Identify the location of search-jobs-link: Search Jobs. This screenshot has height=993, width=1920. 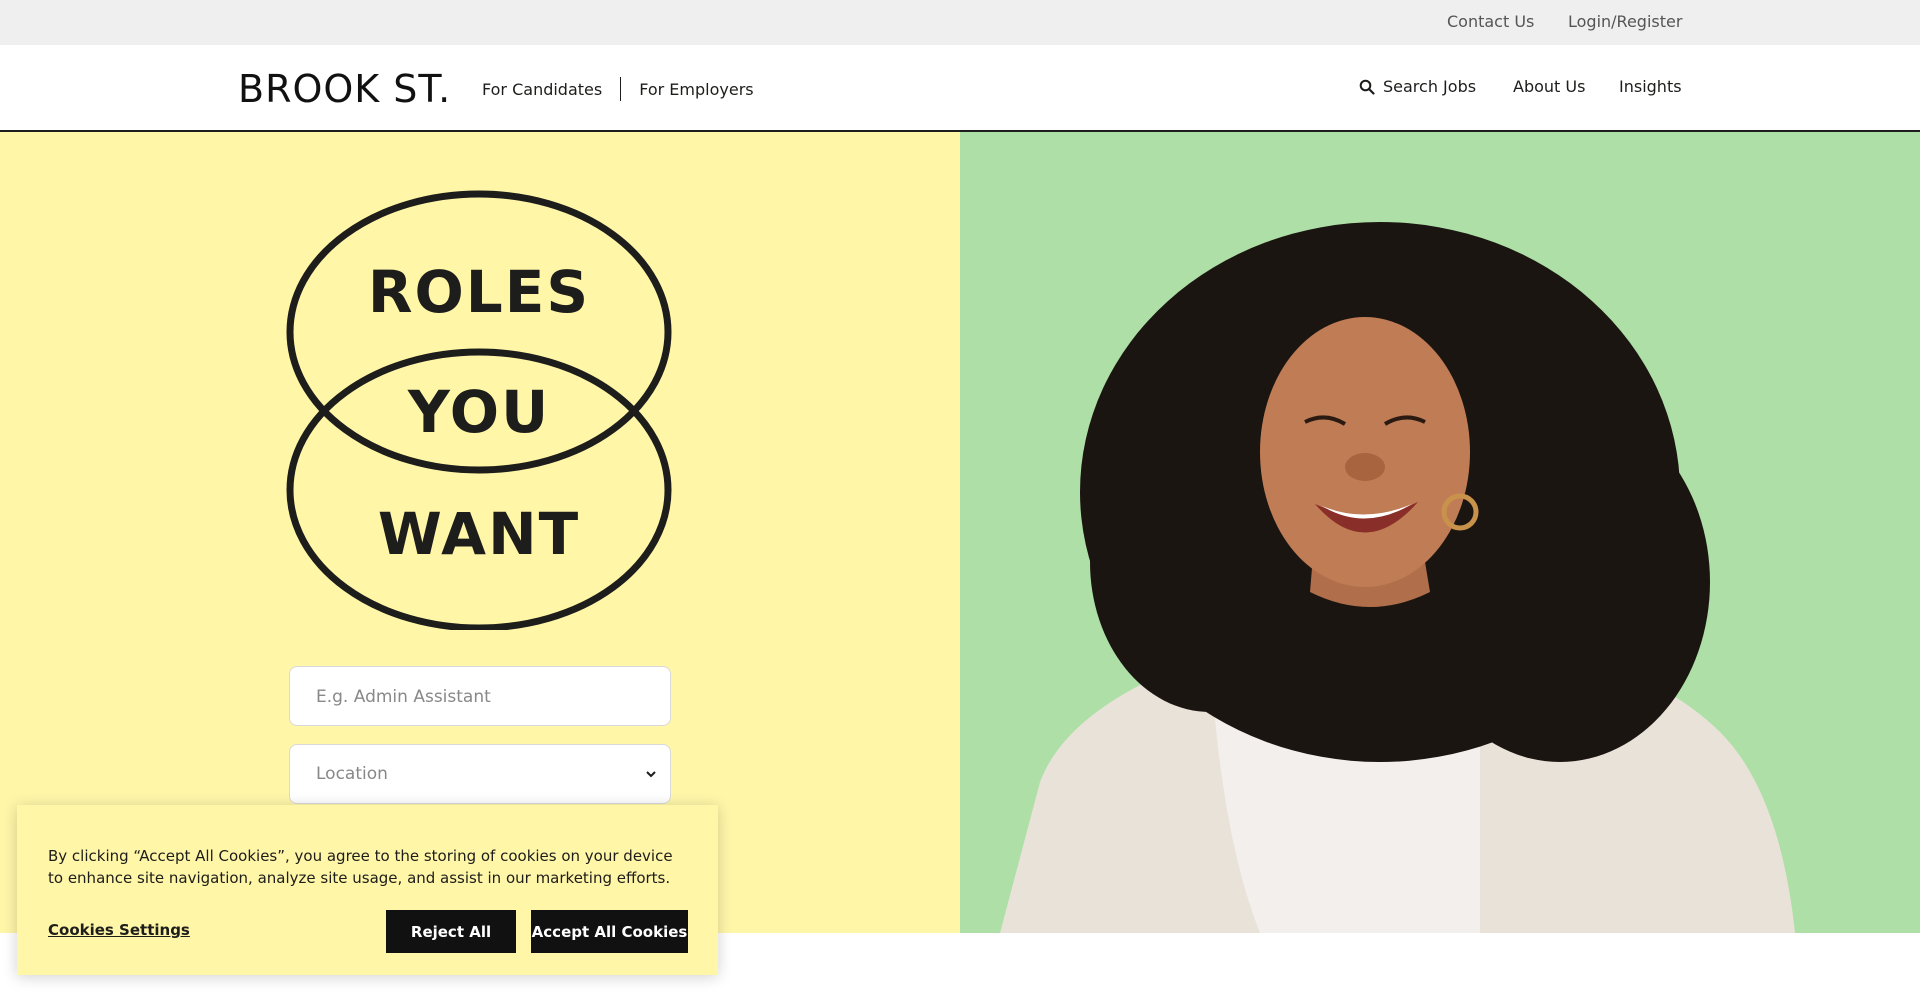
(1417, 86).